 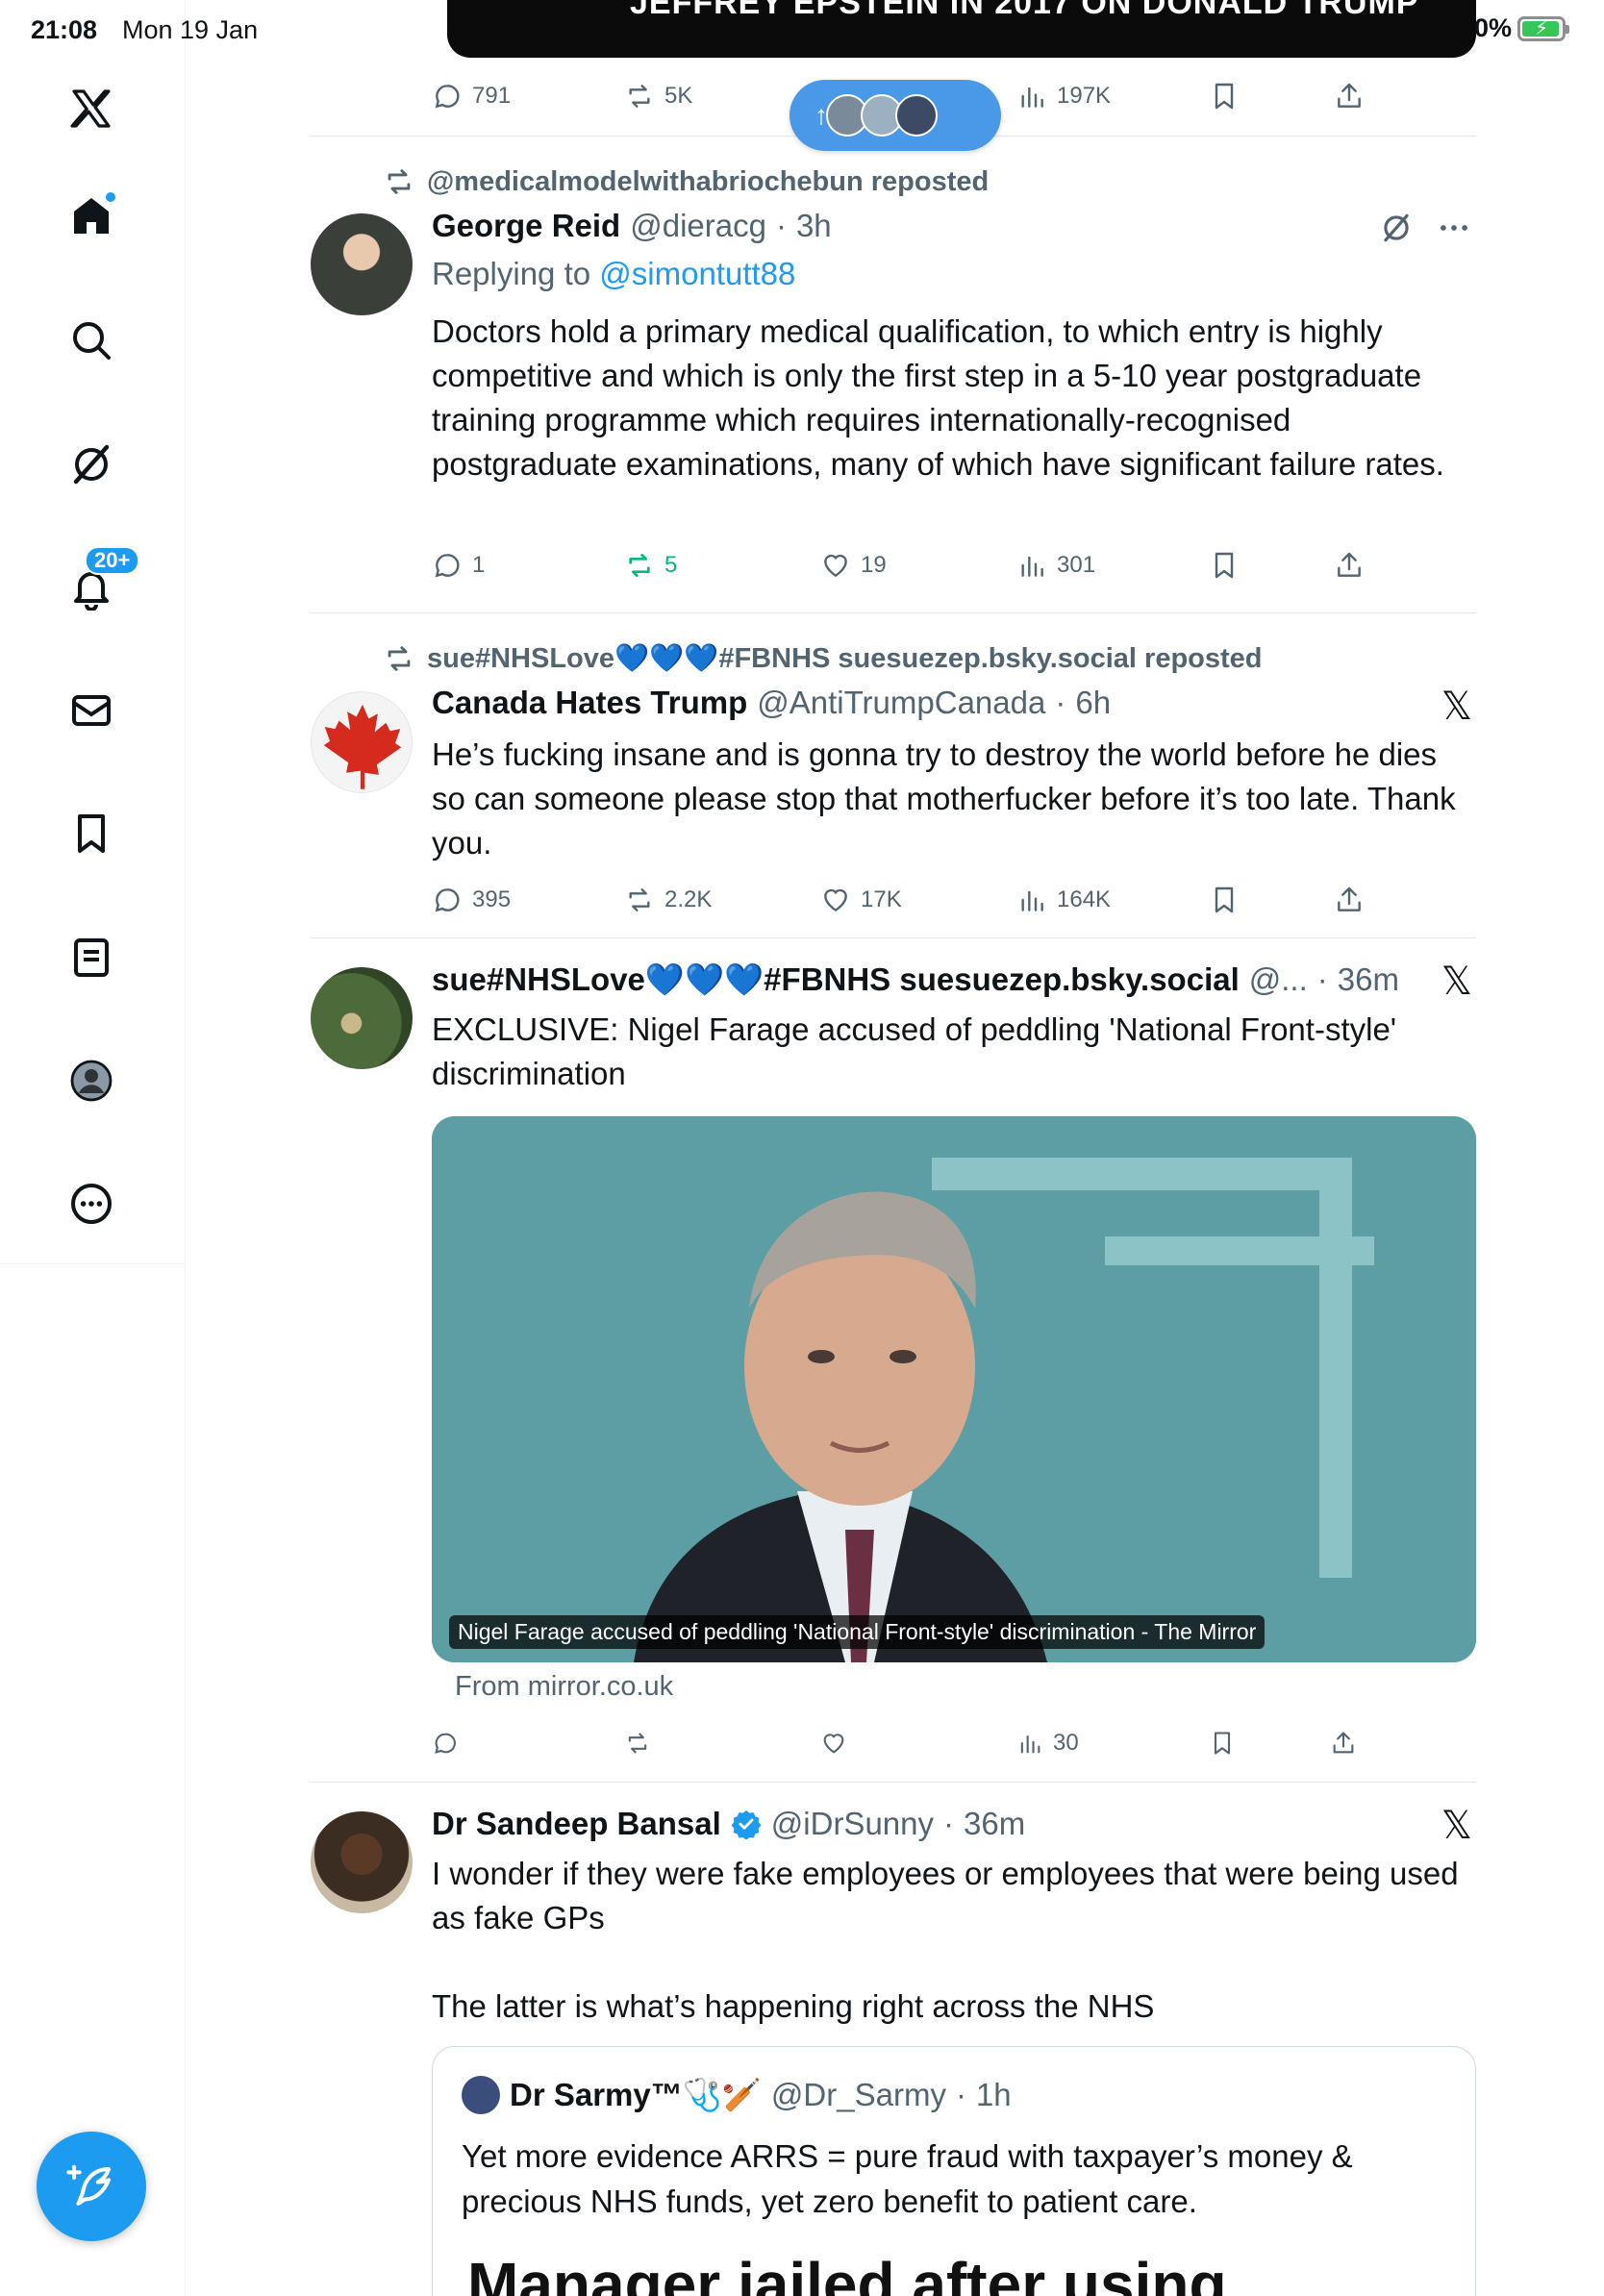 I want to click on views-button: 197K, so click(x=1063, y=96).